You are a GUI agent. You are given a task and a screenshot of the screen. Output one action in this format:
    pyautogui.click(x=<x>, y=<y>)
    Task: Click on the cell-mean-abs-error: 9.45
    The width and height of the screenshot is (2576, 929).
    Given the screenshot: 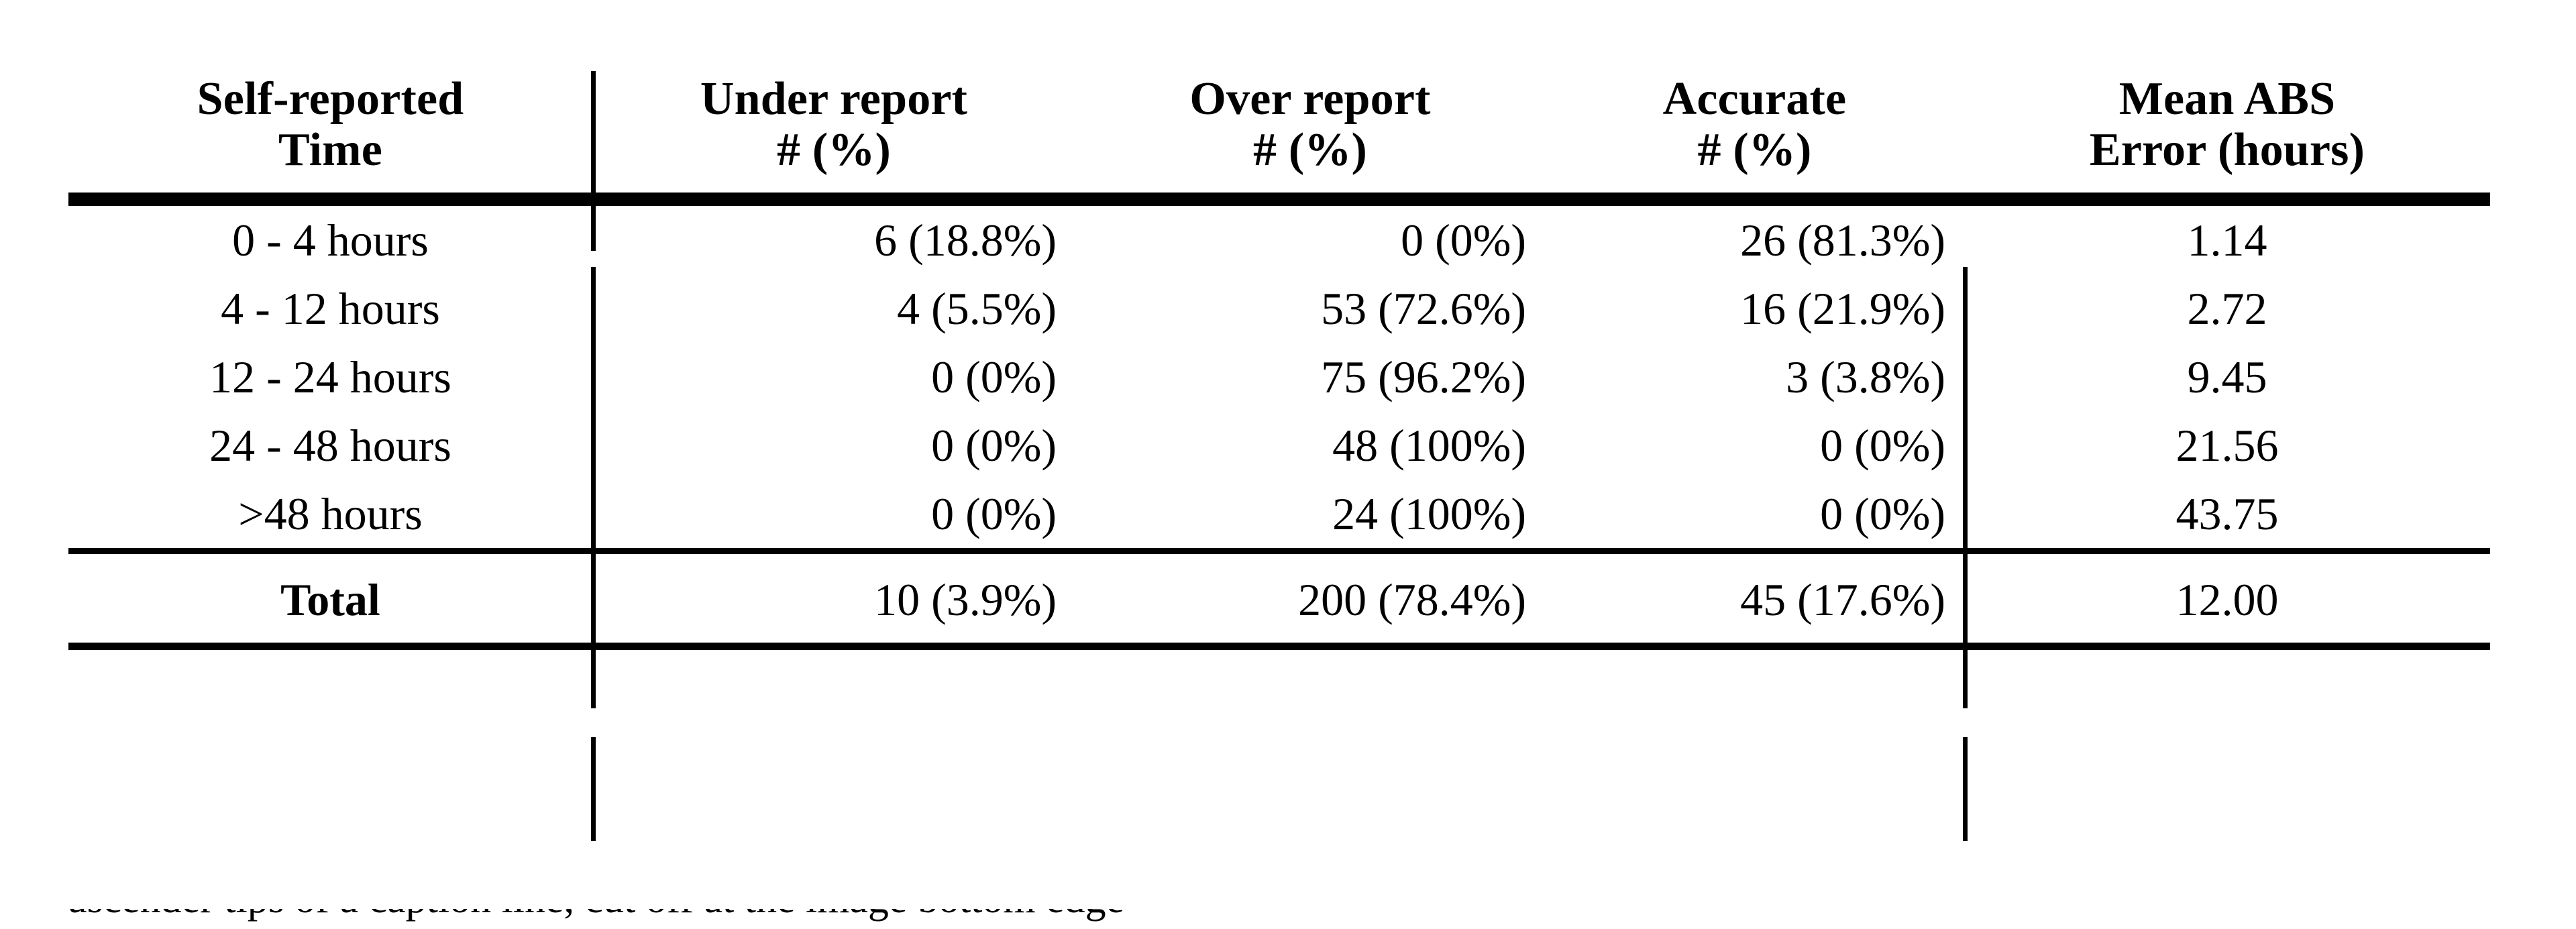 What is the action you would take?
    pyautogui.click(x=2227, y=377)
    